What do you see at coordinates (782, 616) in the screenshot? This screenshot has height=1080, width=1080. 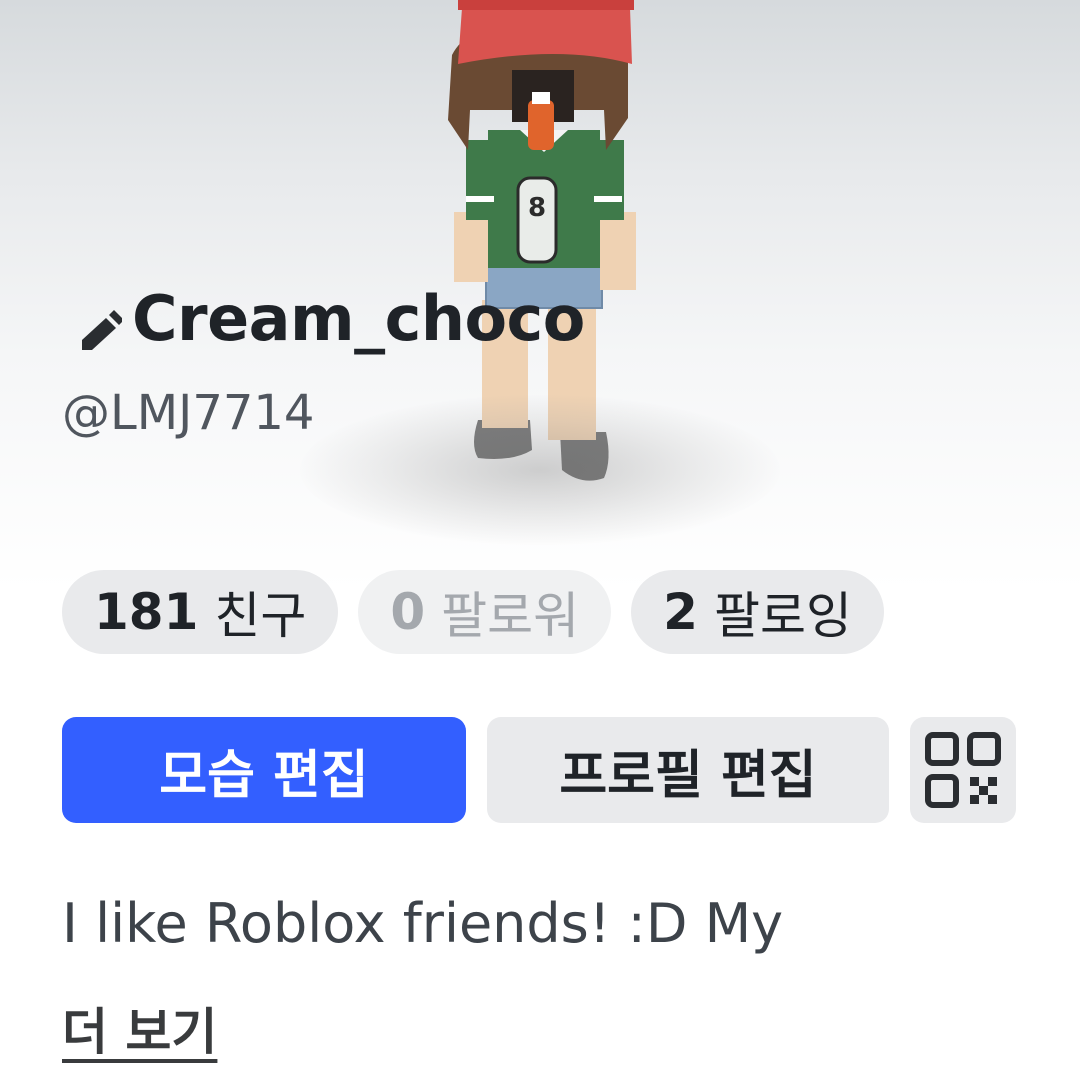 I see `following-label: 팔로잉` at bounding box center [782, 616].